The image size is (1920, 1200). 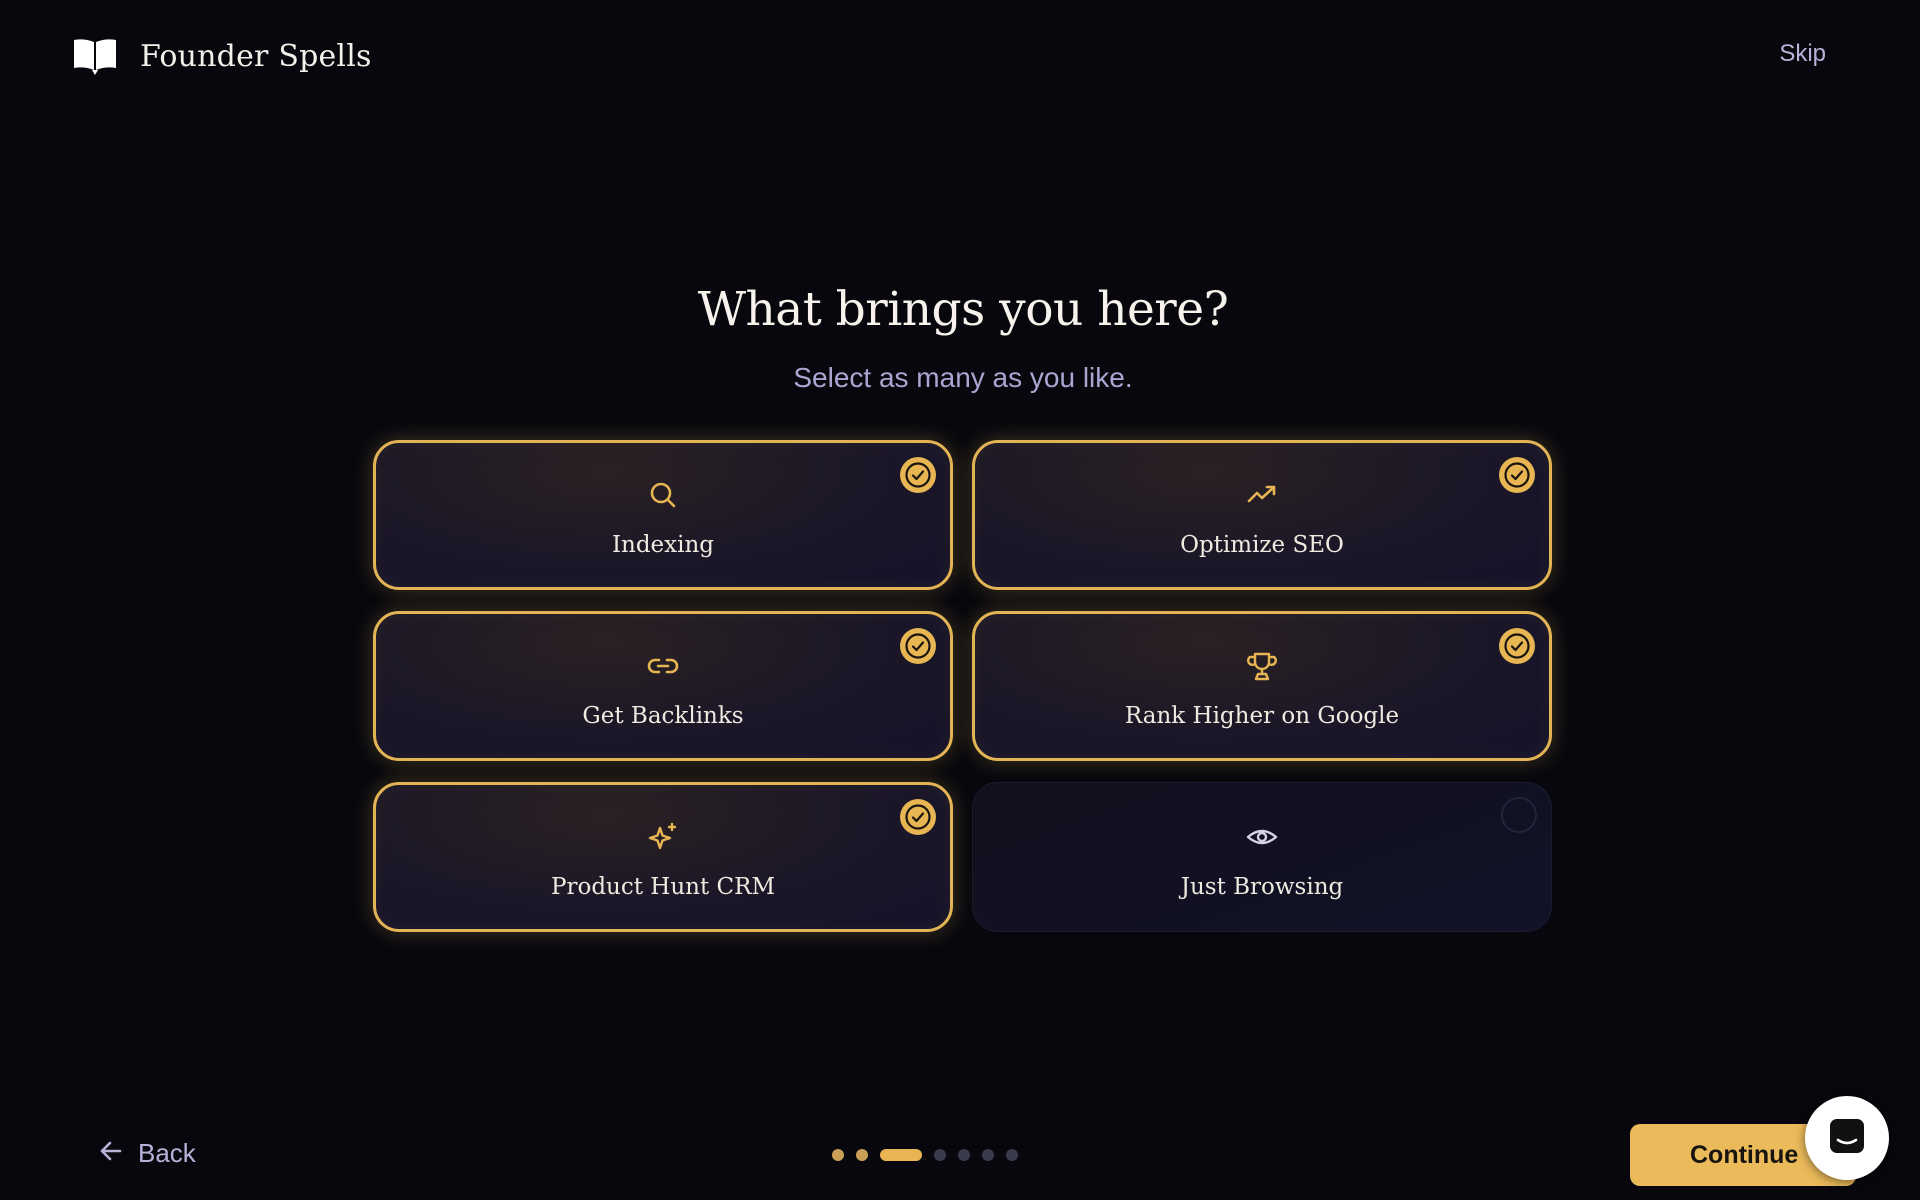 What do you see at coordinates (1262, 887) in the screenshot?
I see `option-label: Just Browsing` at bounding box center [1262, 887].